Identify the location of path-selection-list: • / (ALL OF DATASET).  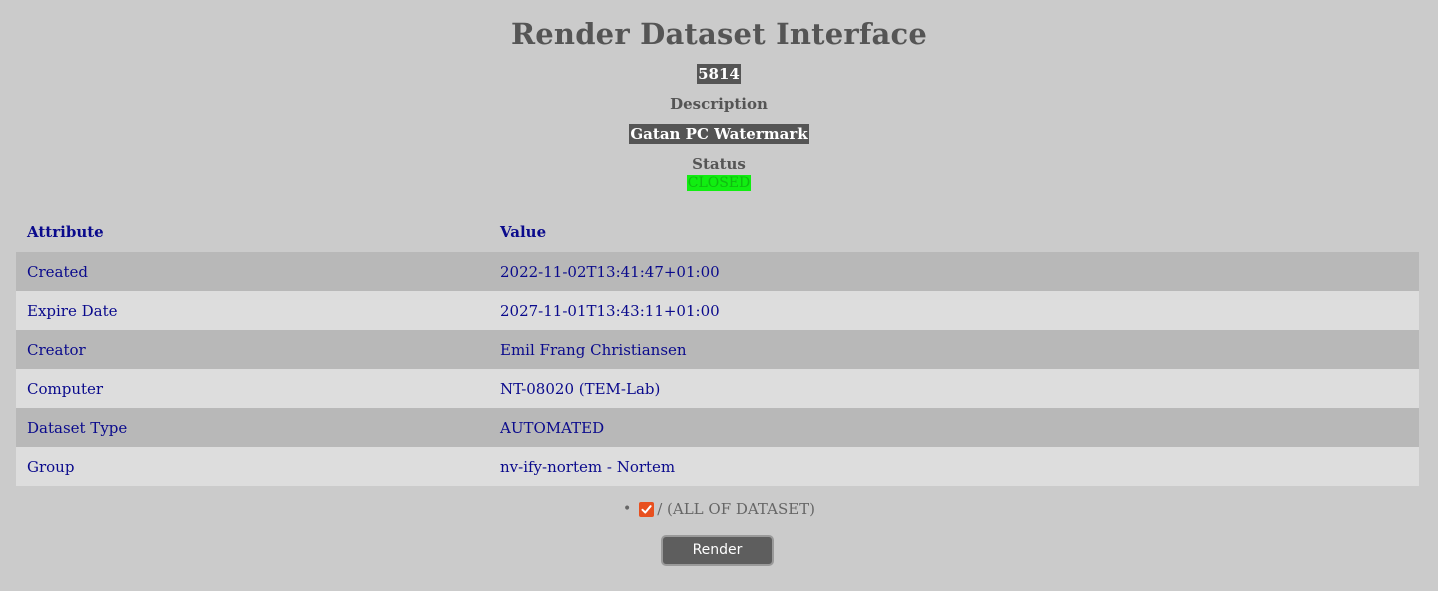
(719, 508).